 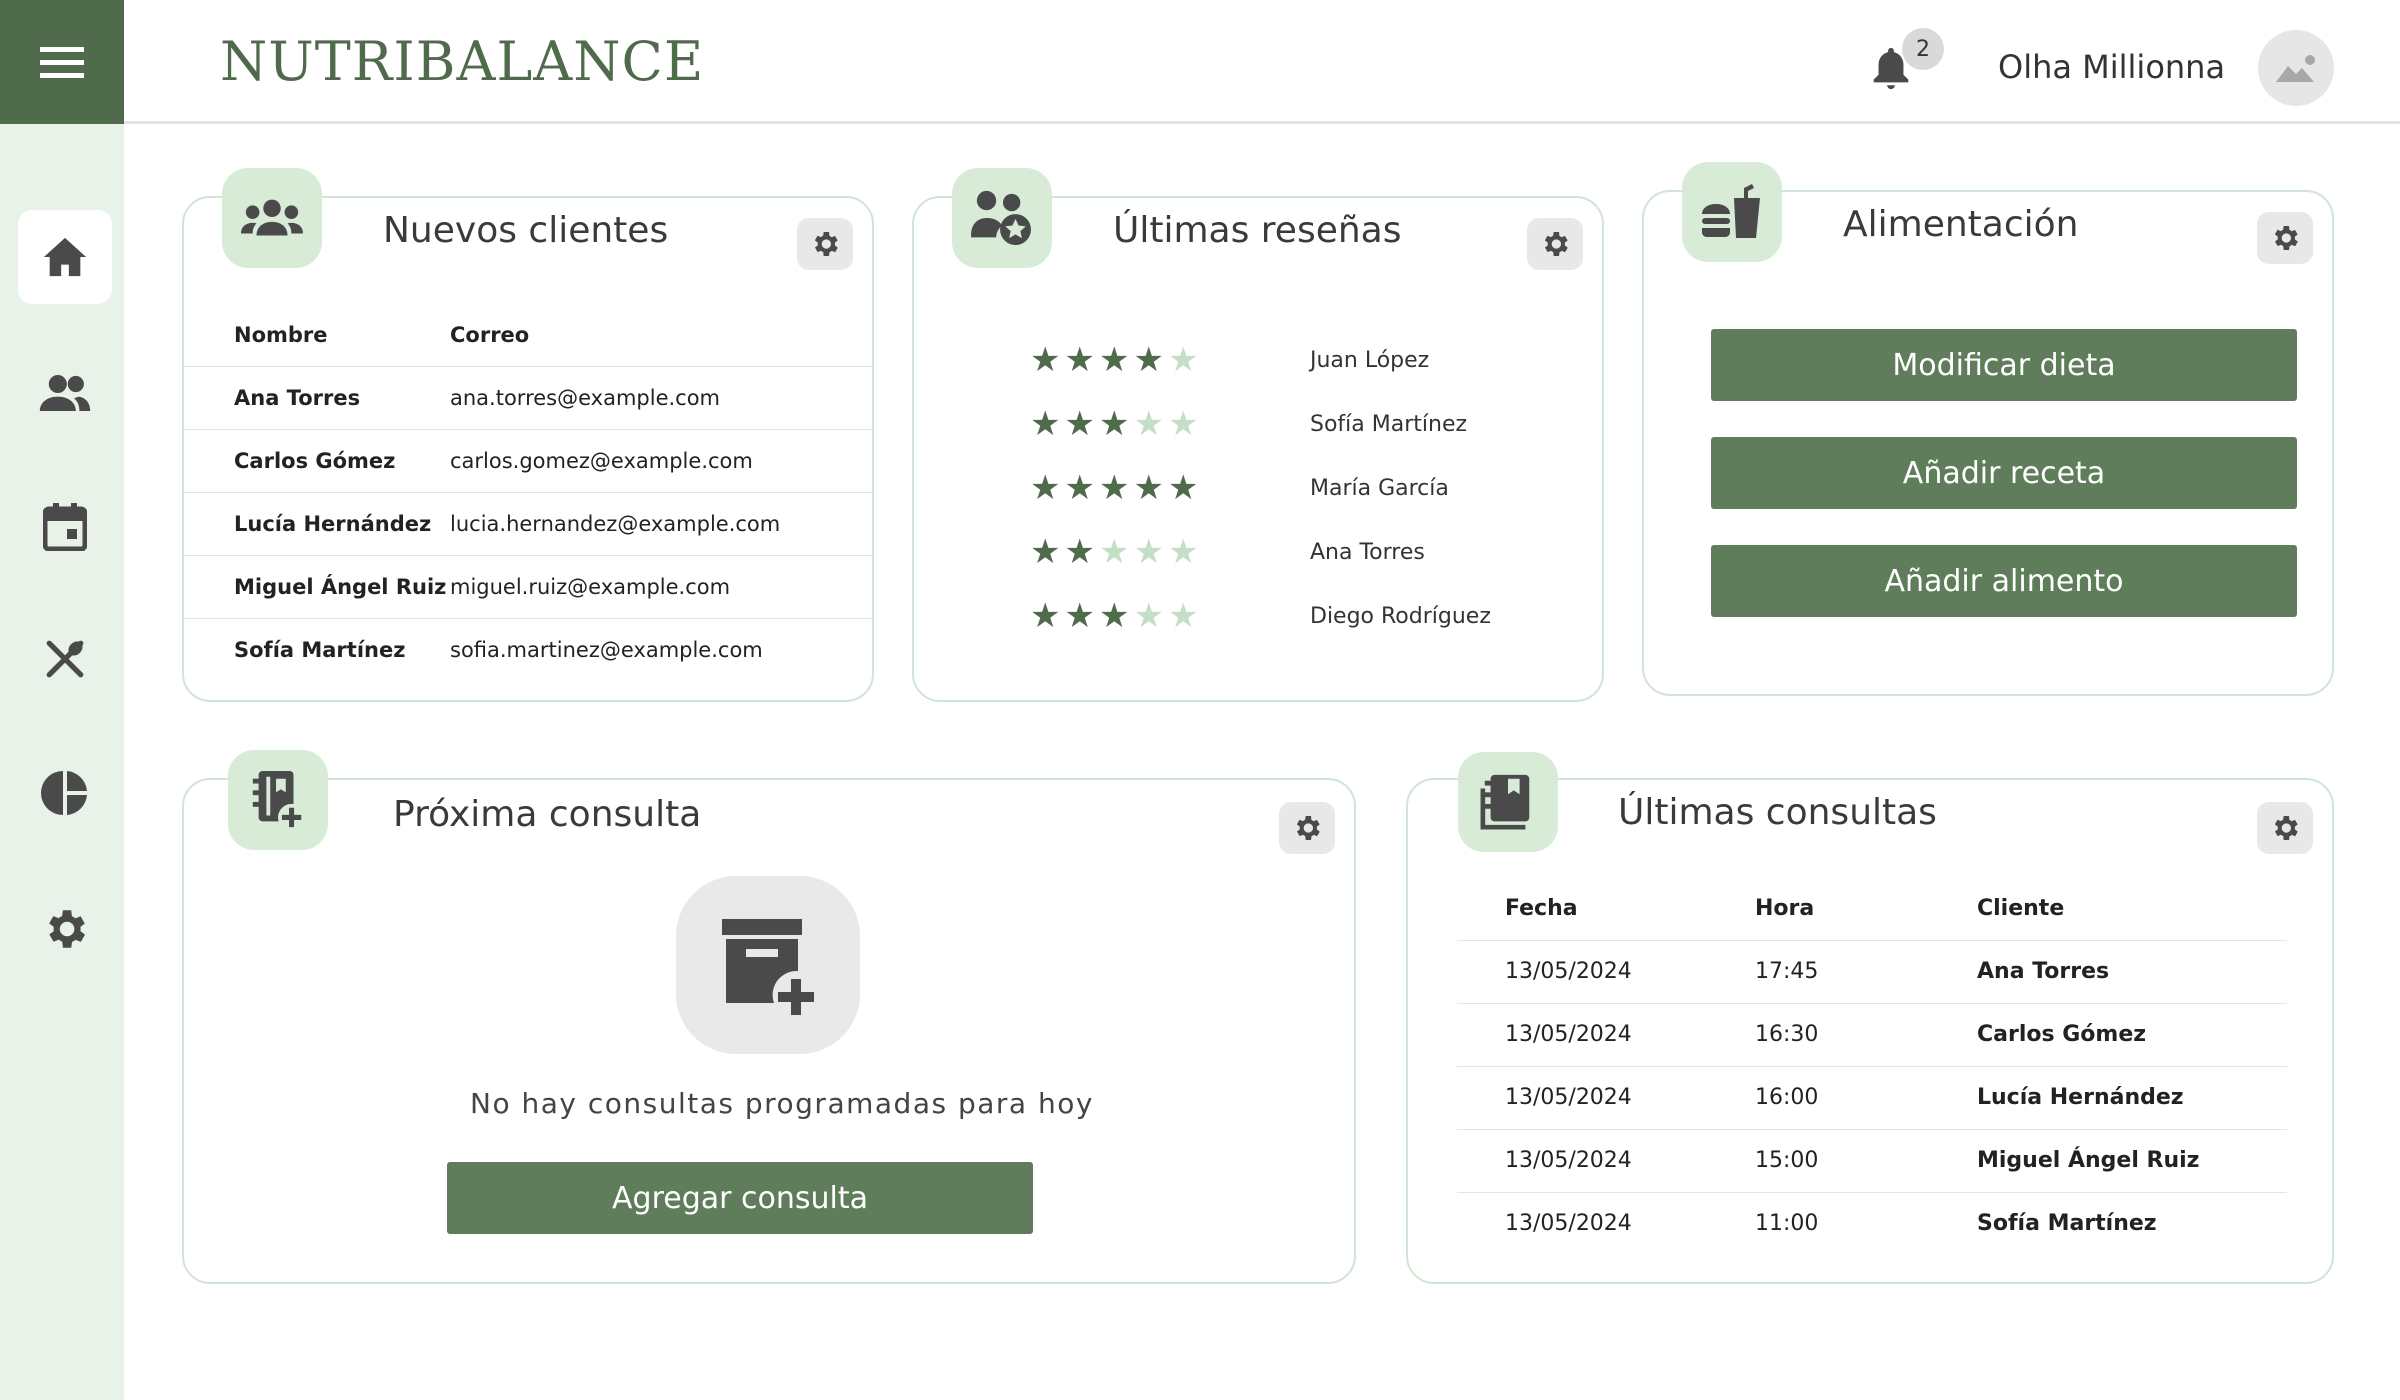 I want to click on calendar-icon, so click(x=65, y=527).